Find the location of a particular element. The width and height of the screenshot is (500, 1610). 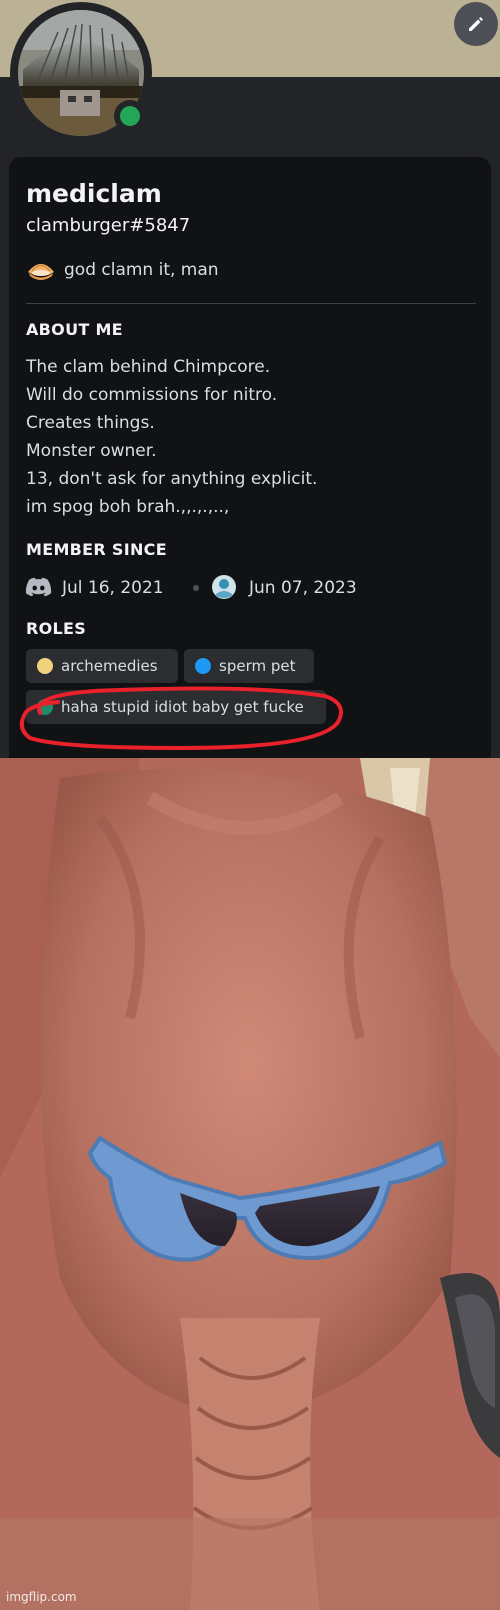

red-highlight-circle is located at coordinates (181, 718).